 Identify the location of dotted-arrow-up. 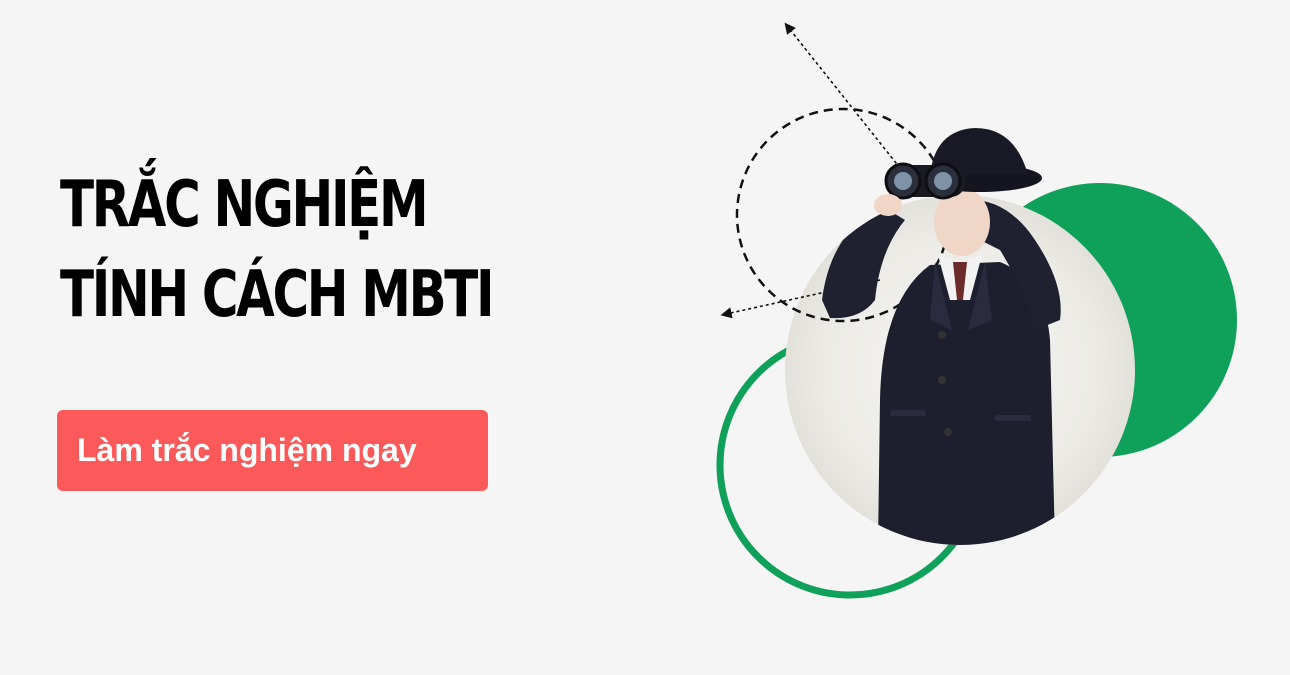
(842, 95).